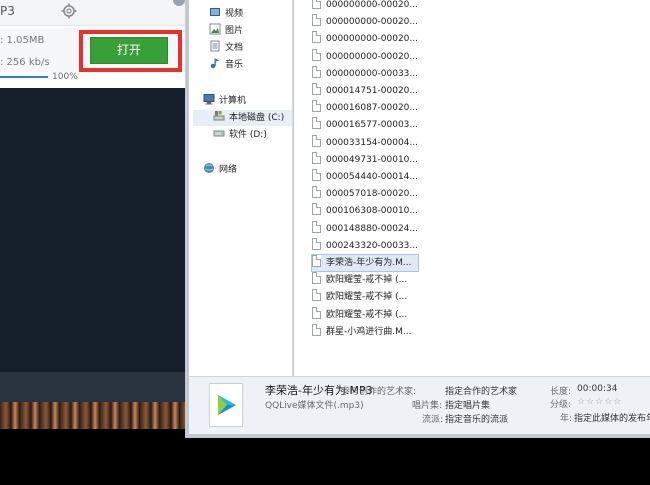 The height and width of the screenshot is (485, 650). Describe the element at coordinates (248, 135) in the screenshot. I see `nav-label: 软件 (D:)` at that location.